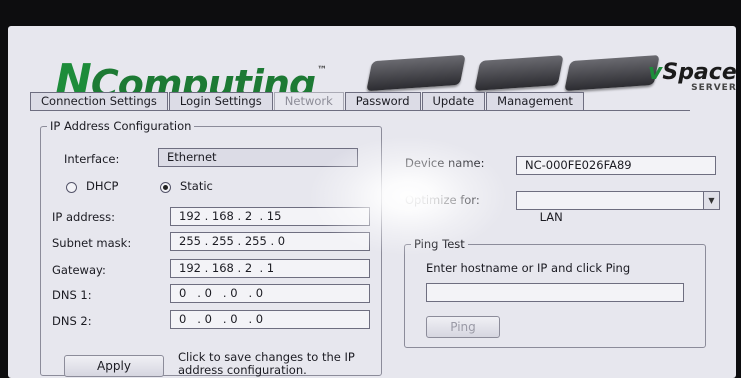 This screenshot has height=378, width=741. Describe the element at coordinates (618, 207) in the screenshot. I see `optimize-for-select: LAN ▼` at that location.